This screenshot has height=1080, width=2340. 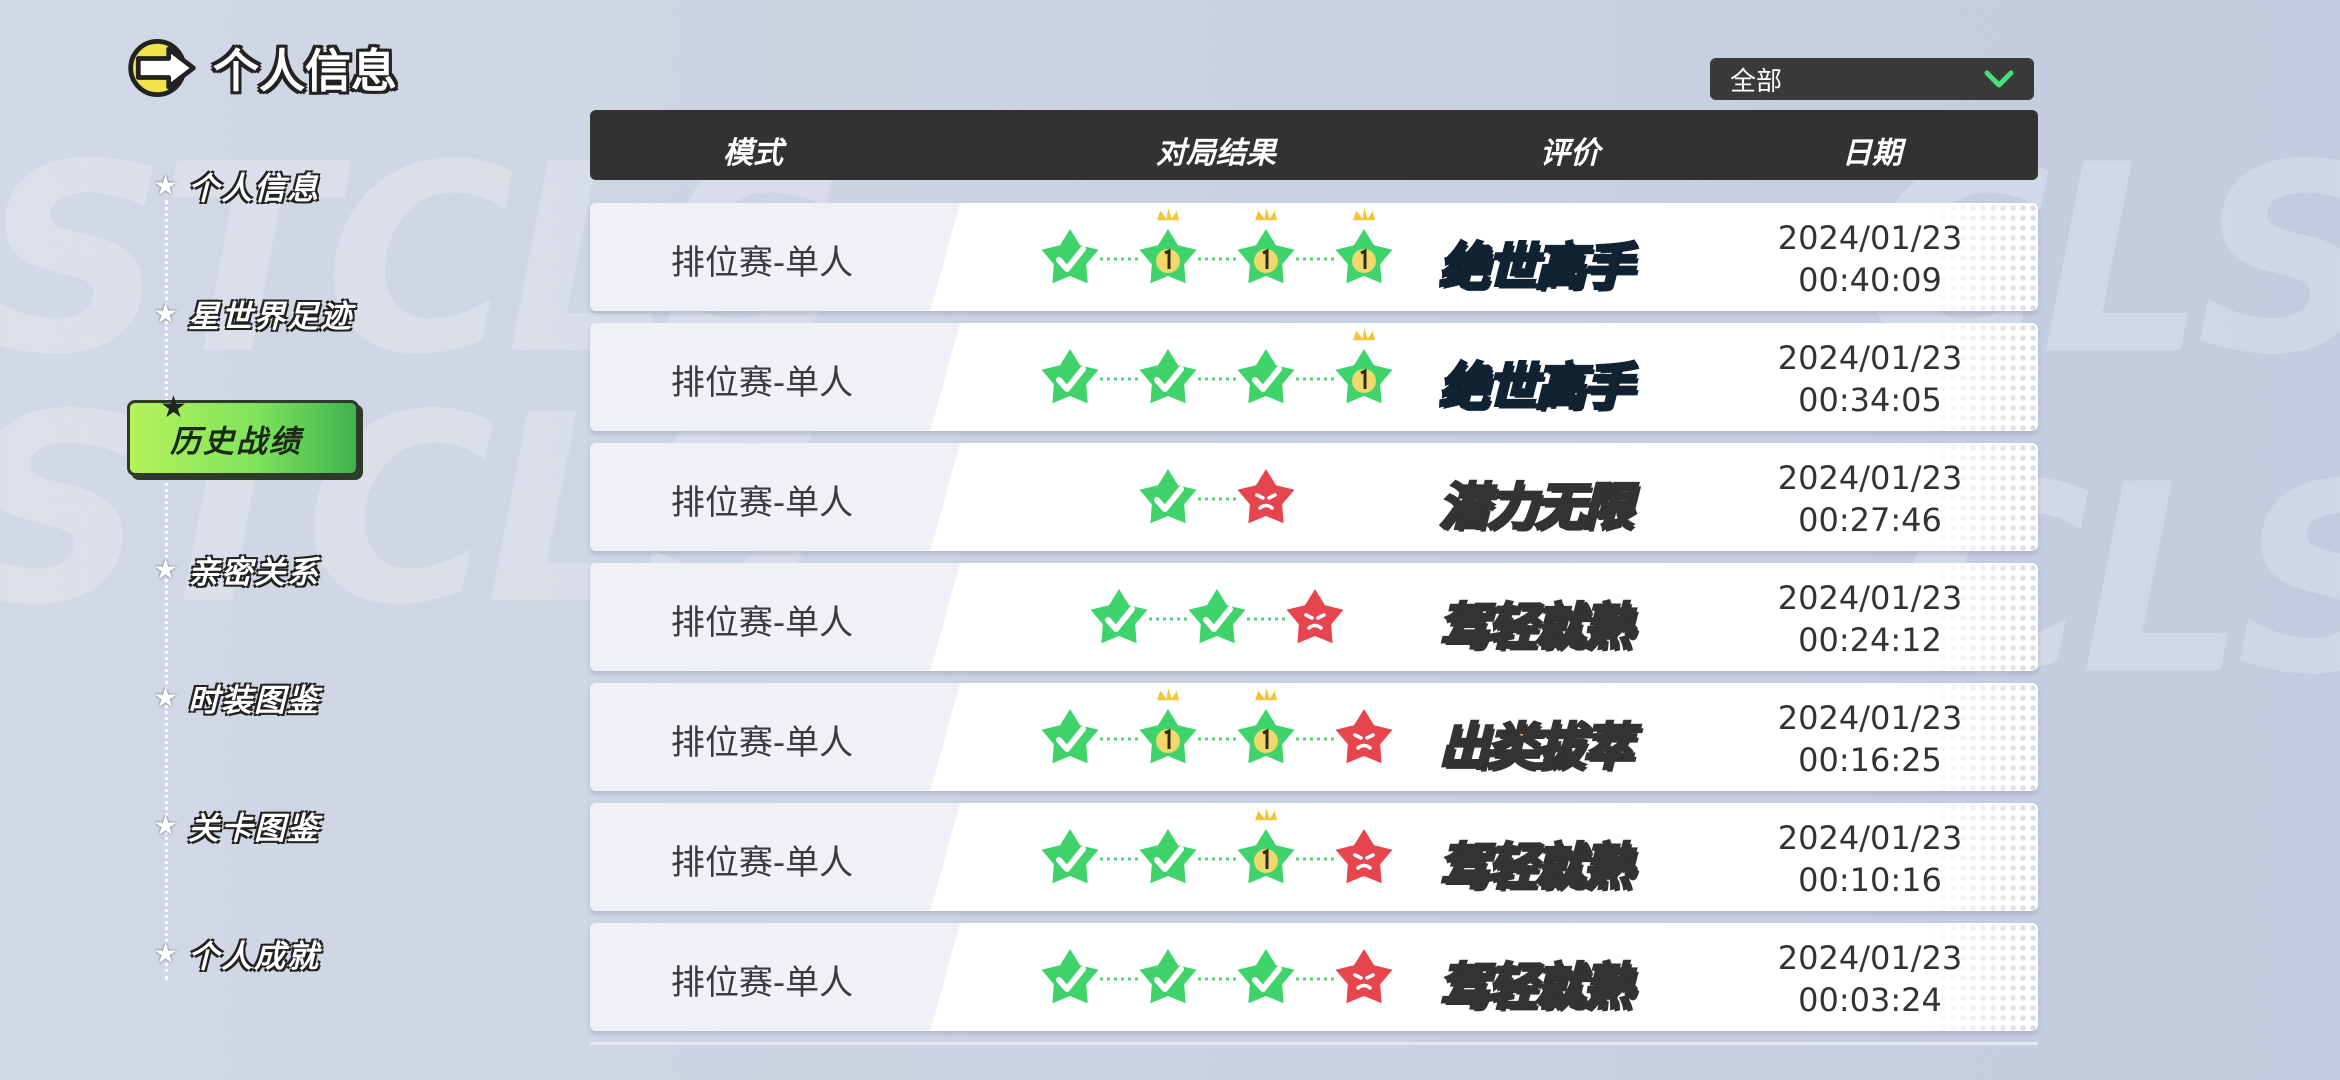 What do you see at coordinates (1314, 497) in the screenshot?
I see `table-row: 排位赛-单人 潜力无限 2024/01/23 00:27:46` at bounding box center [1314, 497].